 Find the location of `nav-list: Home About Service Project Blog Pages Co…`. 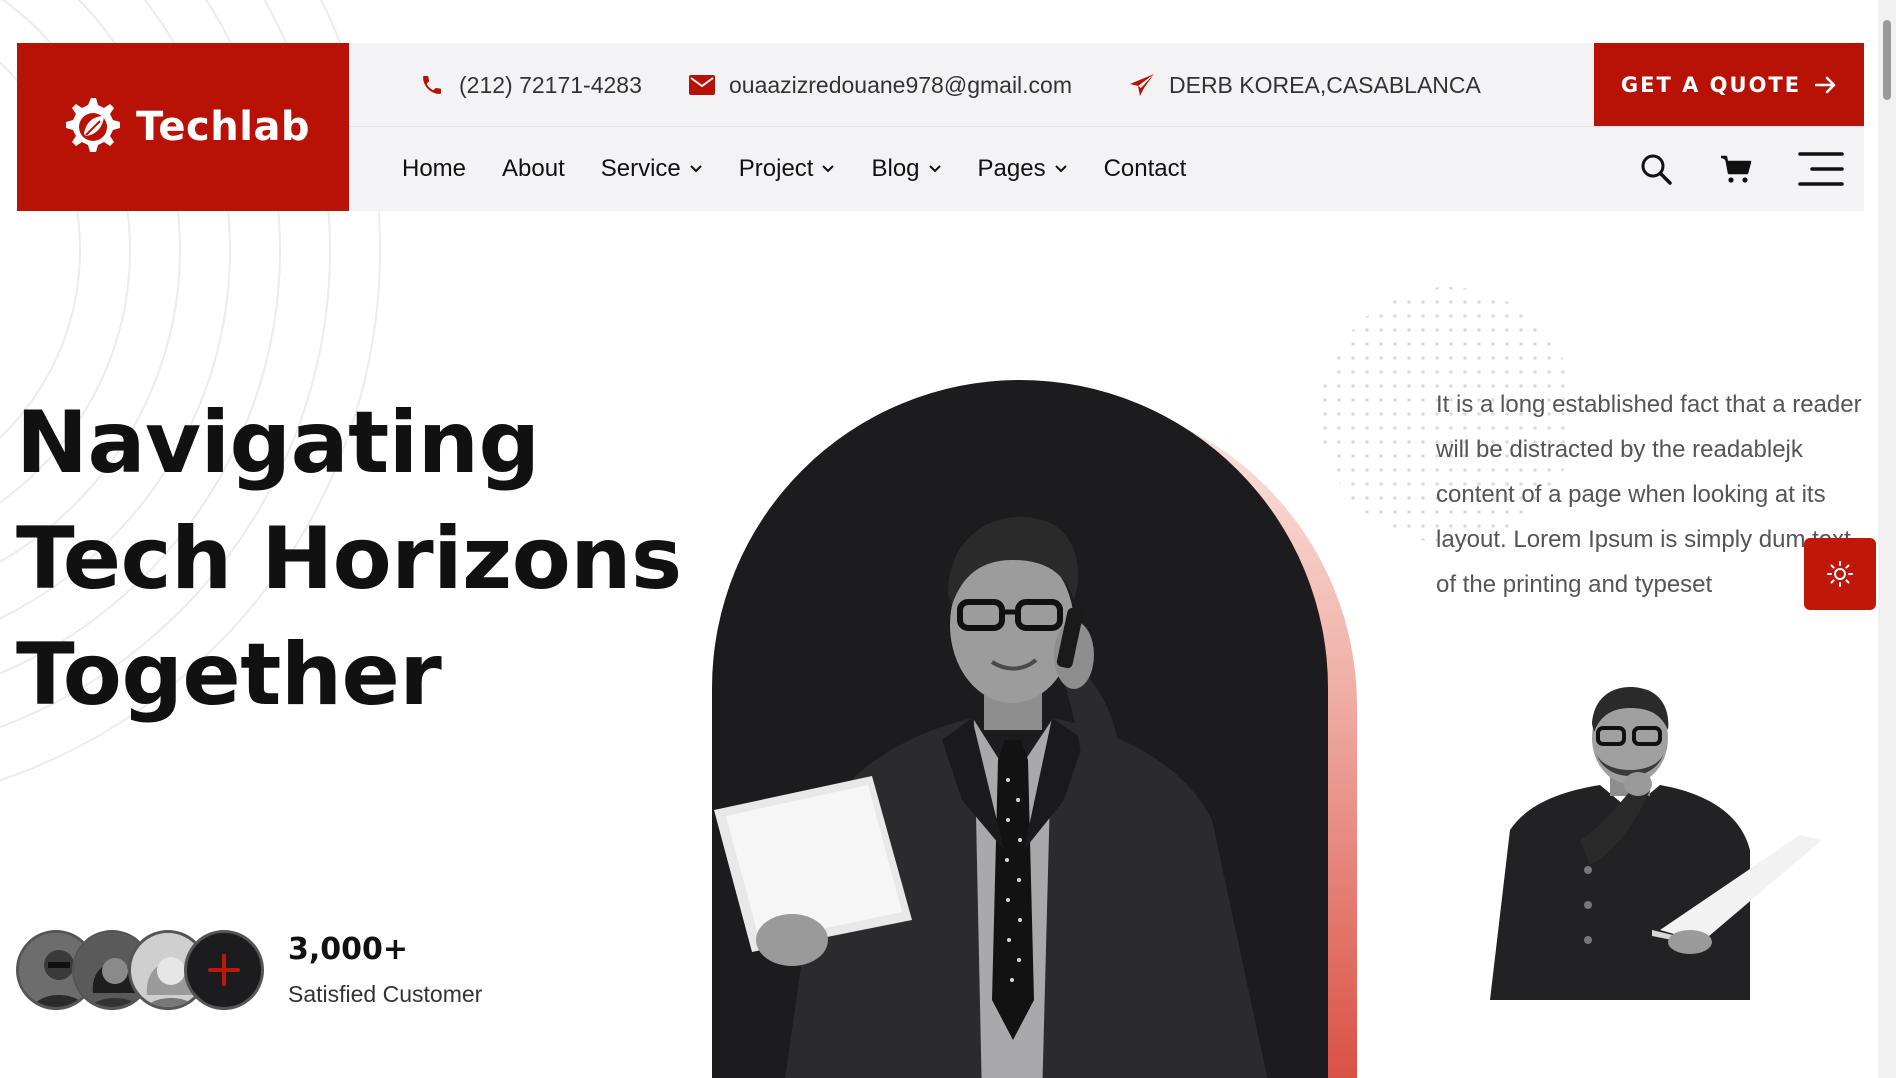

nav-list: Home About Service Project Blog Pages Co… is located at coordinates (794, 169).